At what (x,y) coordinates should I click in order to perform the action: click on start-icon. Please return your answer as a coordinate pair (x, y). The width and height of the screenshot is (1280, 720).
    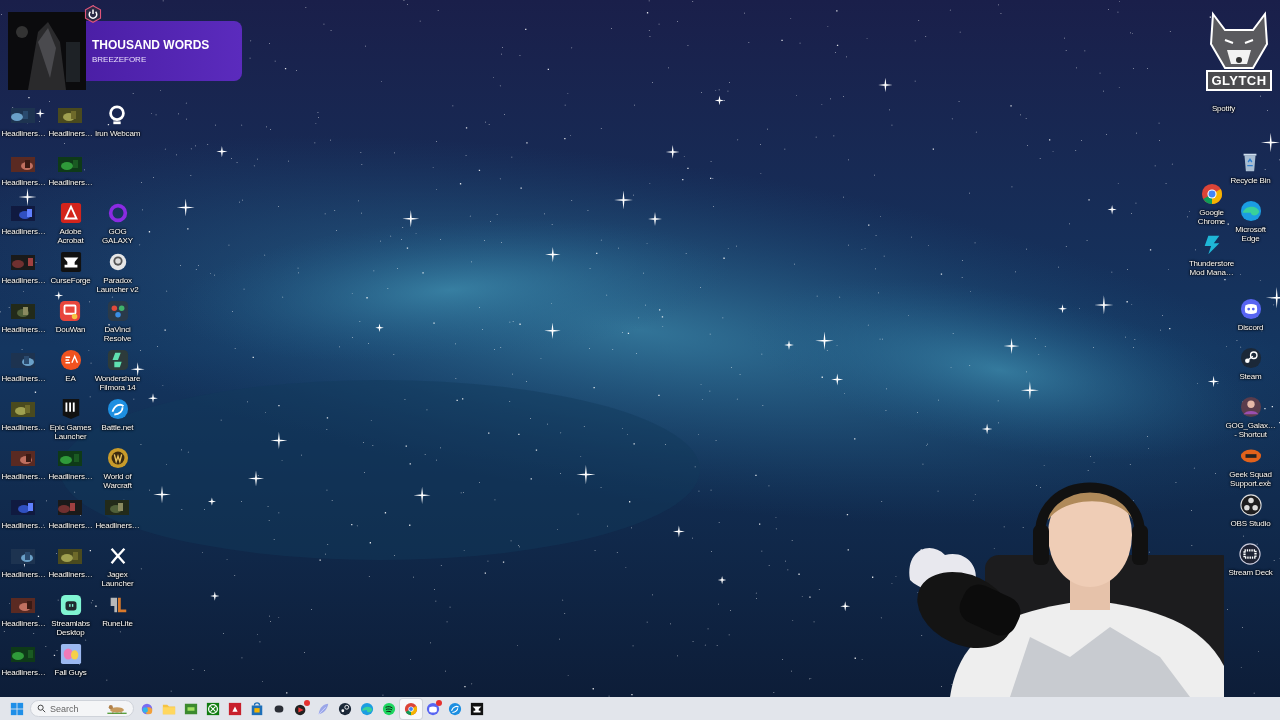
    Looking at the image, I should click on (17, 708).